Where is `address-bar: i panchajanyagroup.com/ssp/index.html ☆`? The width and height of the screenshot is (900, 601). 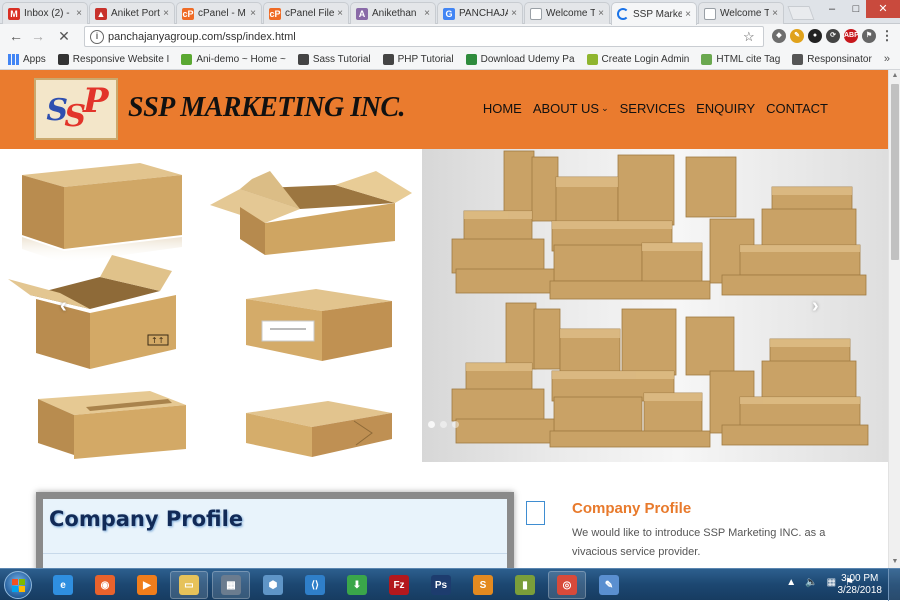
address-bar: i panchajanyagroup.com/ssp/index.html ☆ is located at coordinates (424, 36).